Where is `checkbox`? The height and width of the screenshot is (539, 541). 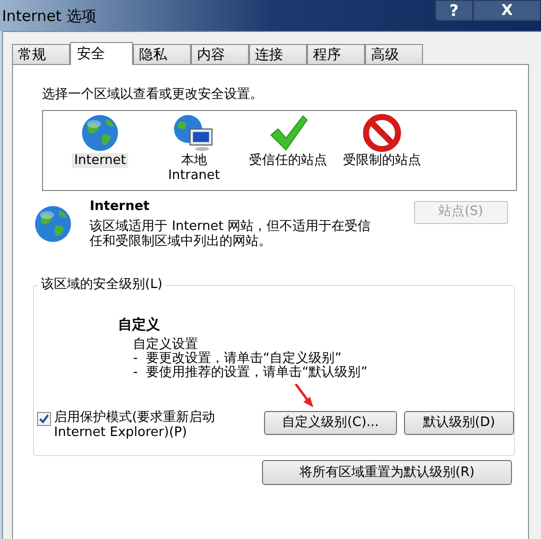
checkbox is located at coordinates (44, 419).